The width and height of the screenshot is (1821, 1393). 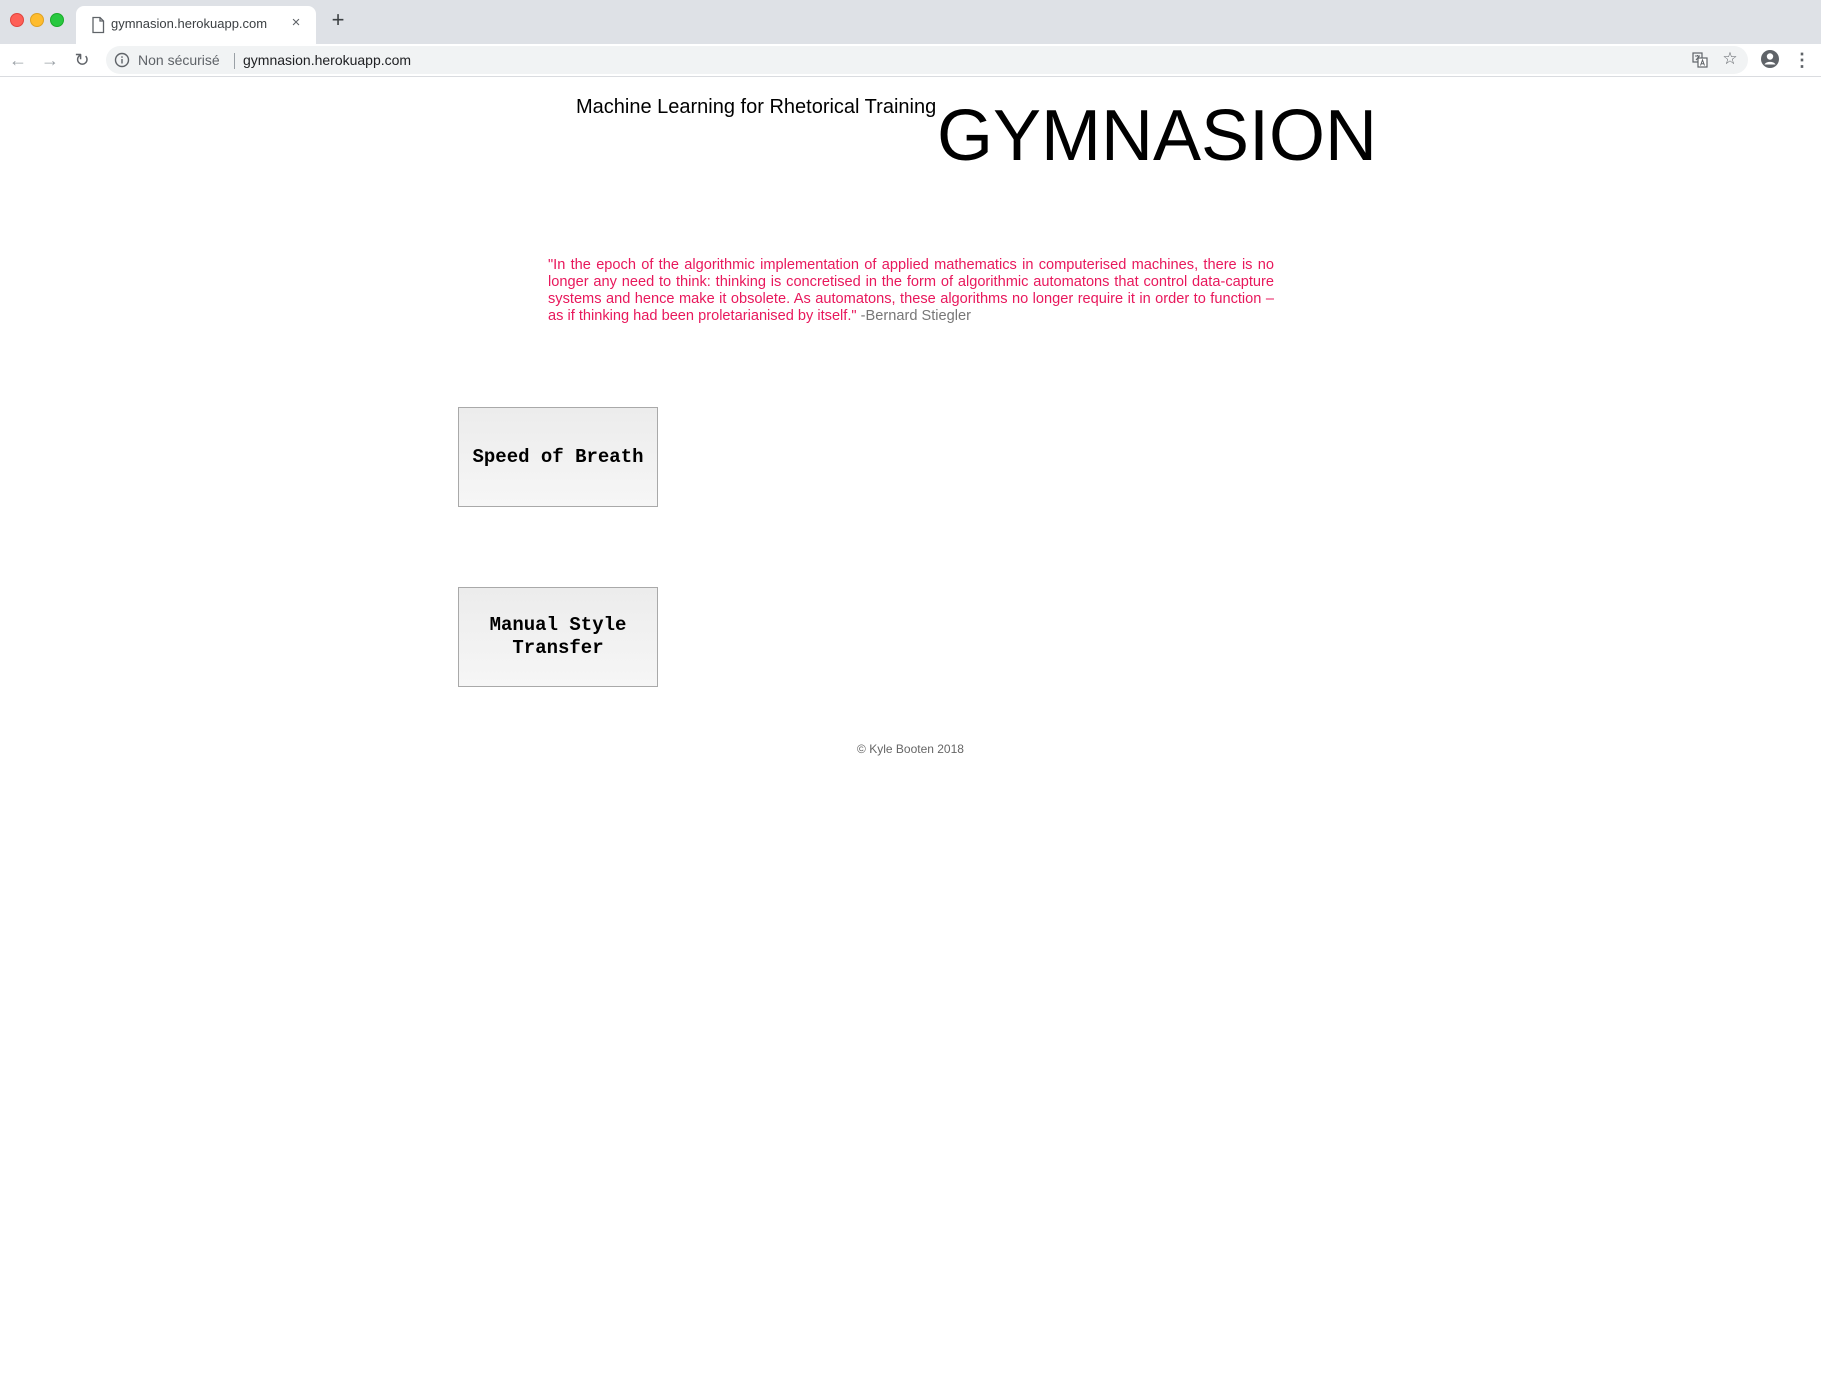 I want to click on page-icon, so click(x=98, y=25).